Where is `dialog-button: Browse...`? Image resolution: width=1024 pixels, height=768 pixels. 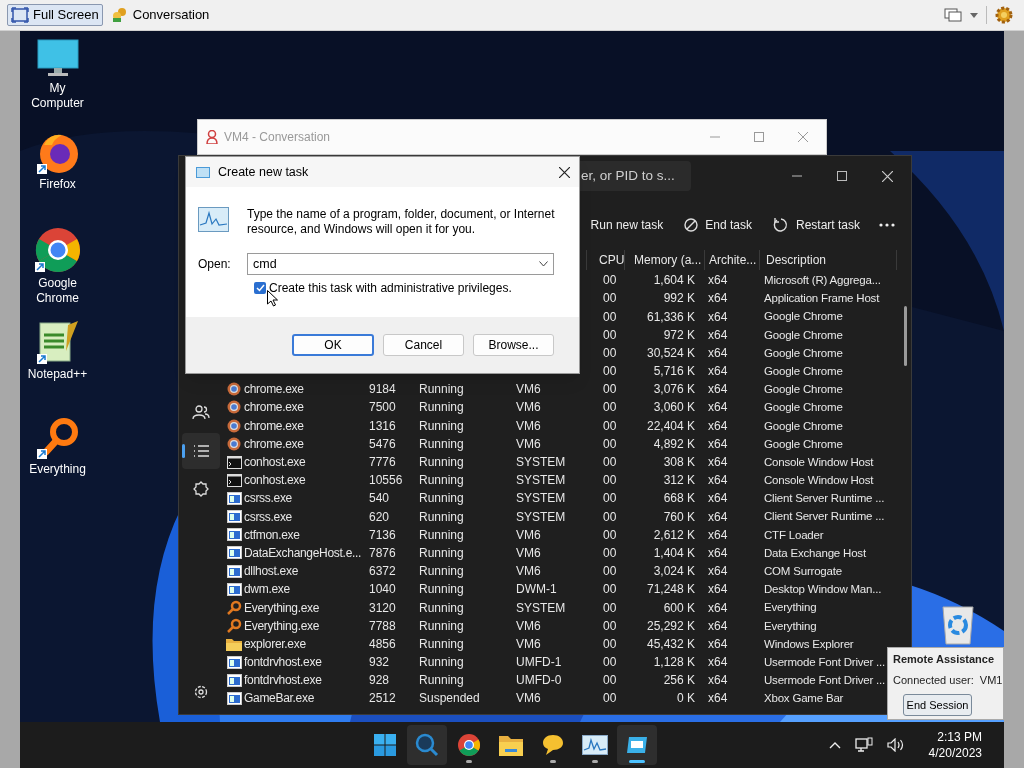 dialog-button: Browse... is located at coordinates (513, 345).